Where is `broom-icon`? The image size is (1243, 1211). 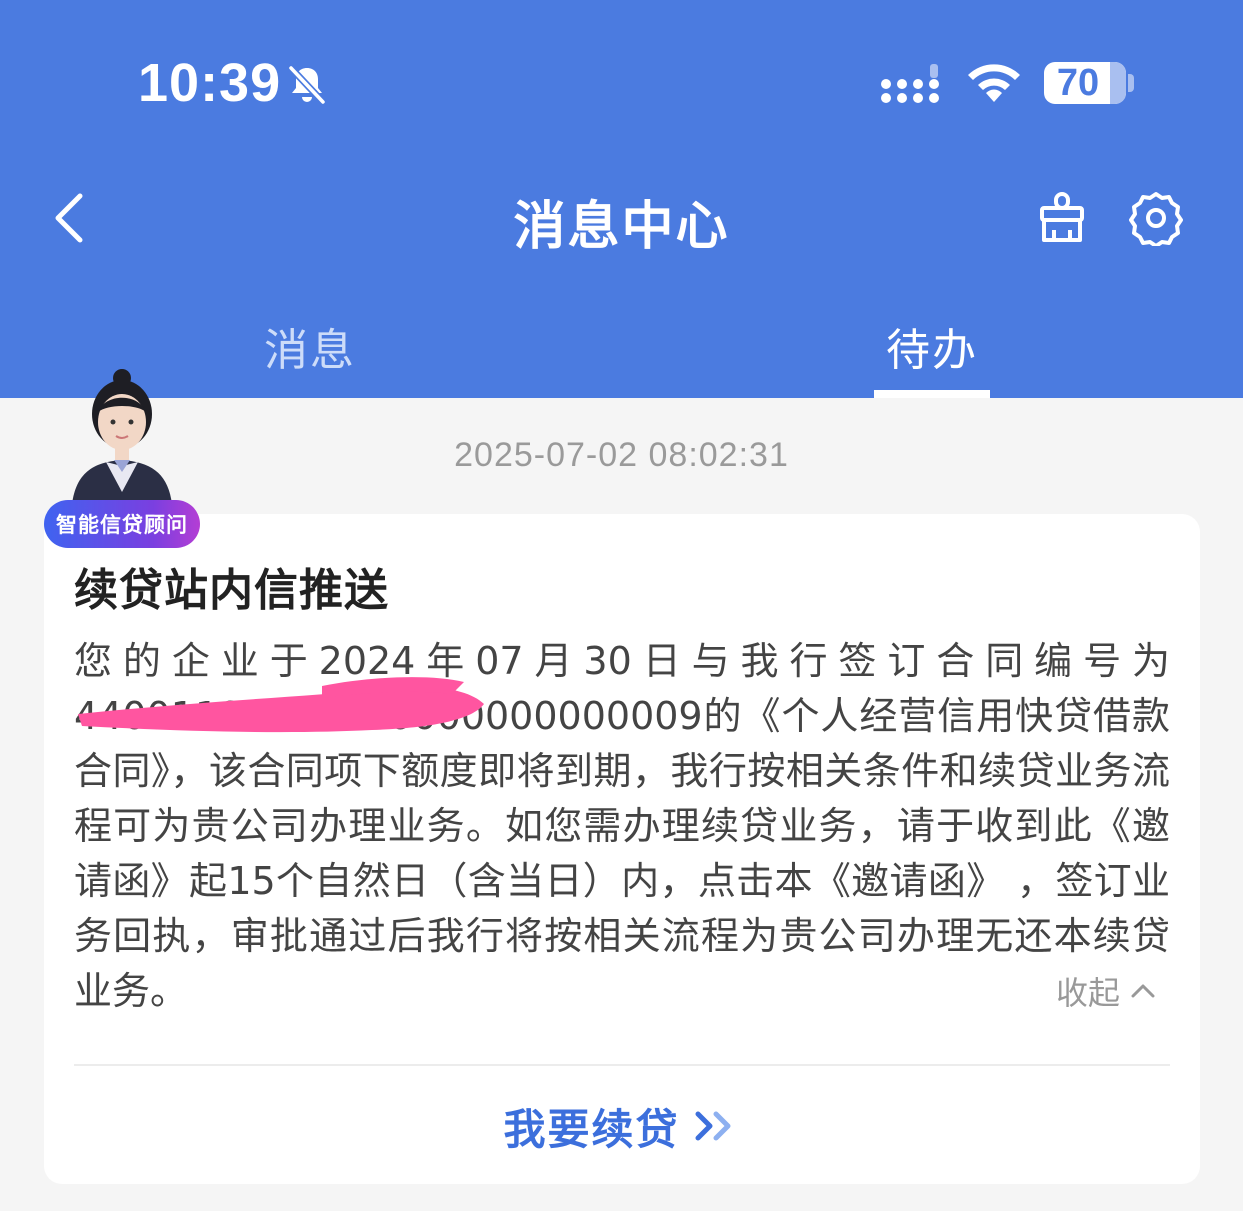 broom-icon is located at coordinates (1062, 218).